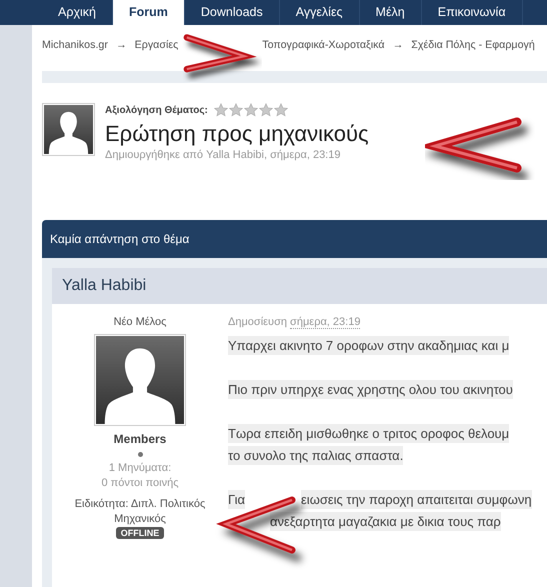 The width and height of the screenshot is (547, 587). What do you see at coordinates (294, 239) in the screenshot?
I see `replies-bar: Καμία απάντηση στο θέμα` at bounding box center [294, 239].